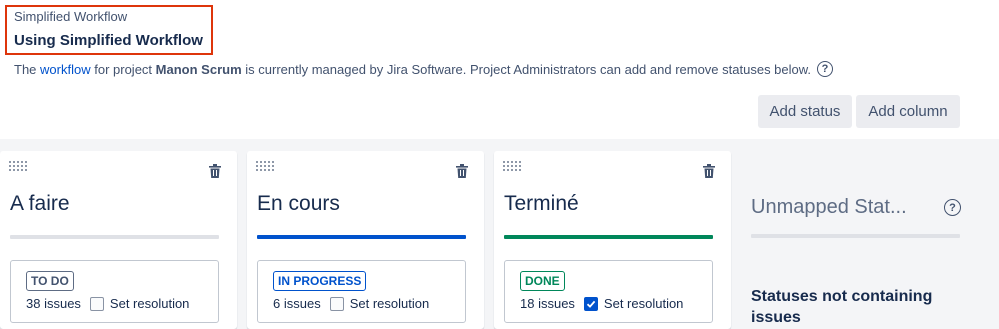 Image resolution: width=999 pixels, height=329 pixels. Describe the element at coordinates (601, 303) in the screenshot. I see `status-info: 18 issues Set resolution` at that location.